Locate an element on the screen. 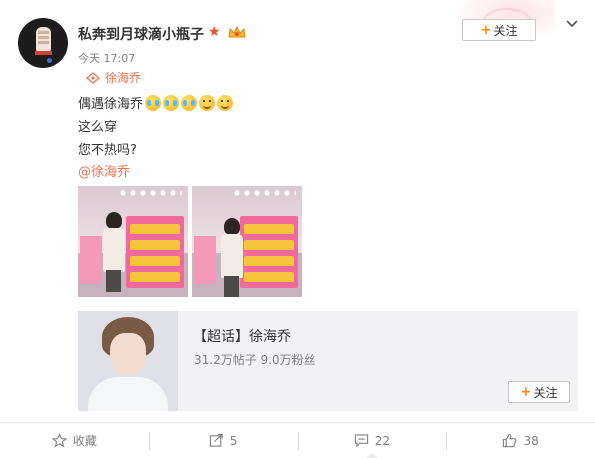 The width and height of the screenshot is (595, 458). cover-face is located at coordinates (128, 354).